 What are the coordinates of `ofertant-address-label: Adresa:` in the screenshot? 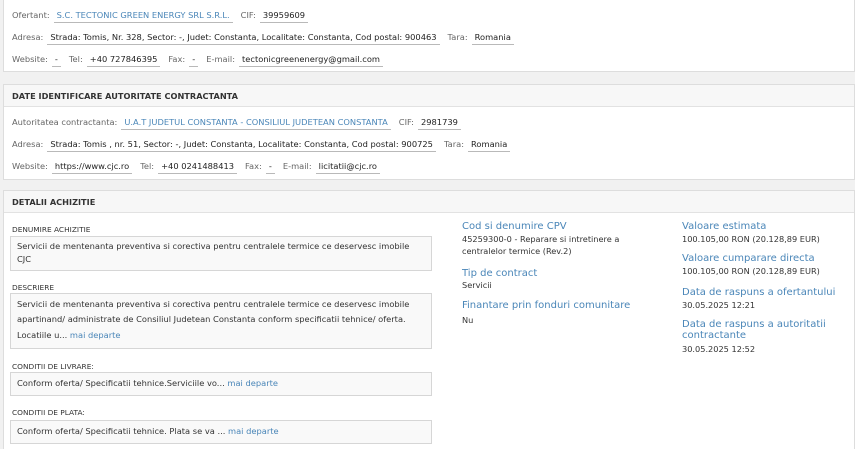 It's located at (28, 37).